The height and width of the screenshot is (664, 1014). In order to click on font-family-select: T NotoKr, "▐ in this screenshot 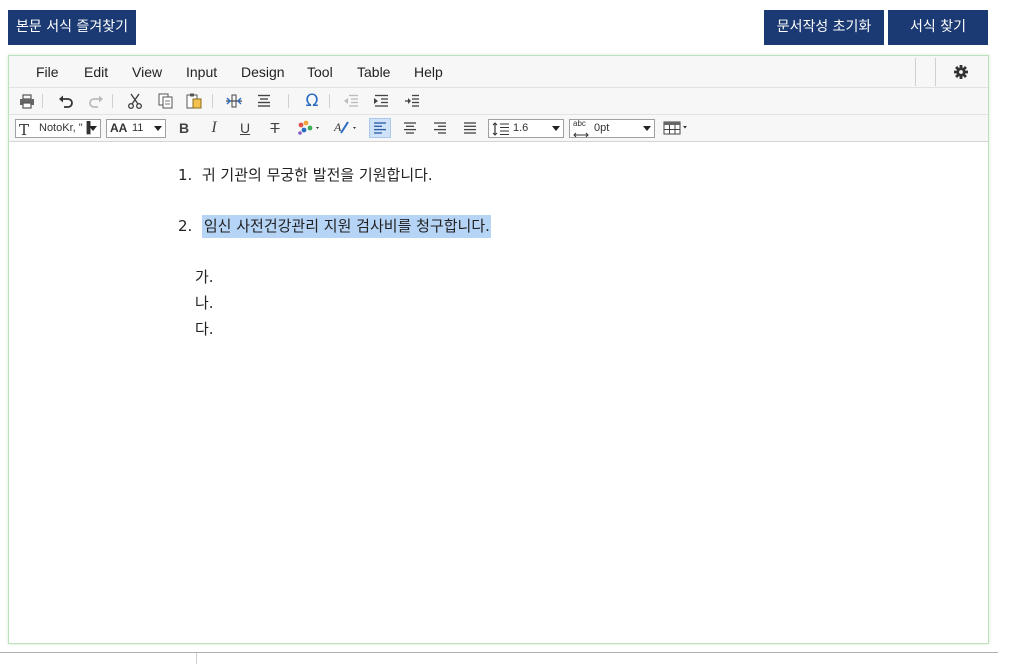, I will do `click(58, 128)`.